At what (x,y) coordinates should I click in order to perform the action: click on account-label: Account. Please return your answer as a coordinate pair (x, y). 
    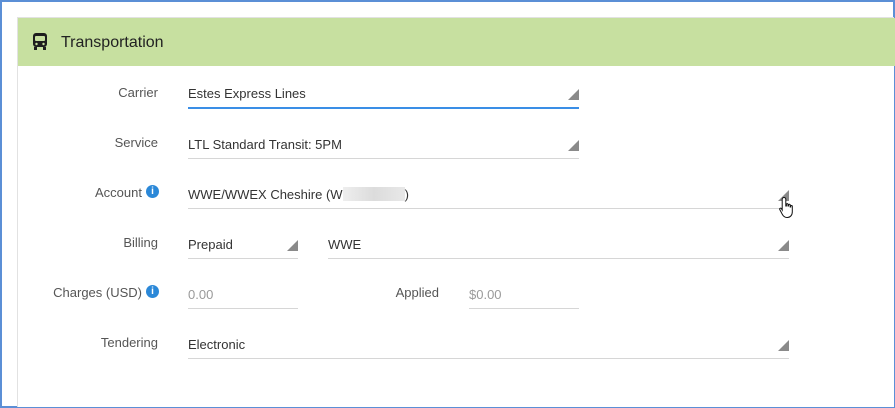
    Looking at the image, I should click on (118, 192).